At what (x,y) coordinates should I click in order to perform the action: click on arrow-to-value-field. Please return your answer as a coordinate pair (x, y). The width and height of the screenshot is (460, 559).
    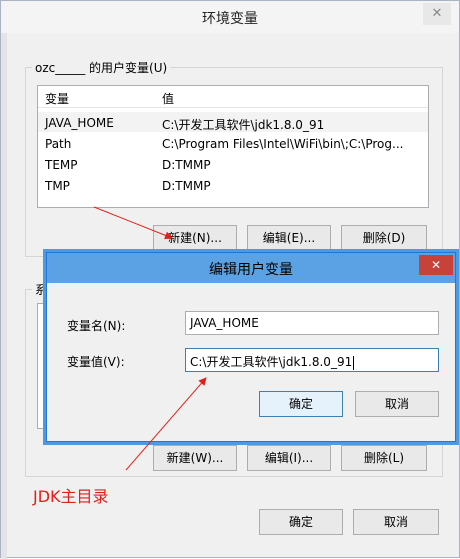
    Looking at the image, I should click on (166, 424).